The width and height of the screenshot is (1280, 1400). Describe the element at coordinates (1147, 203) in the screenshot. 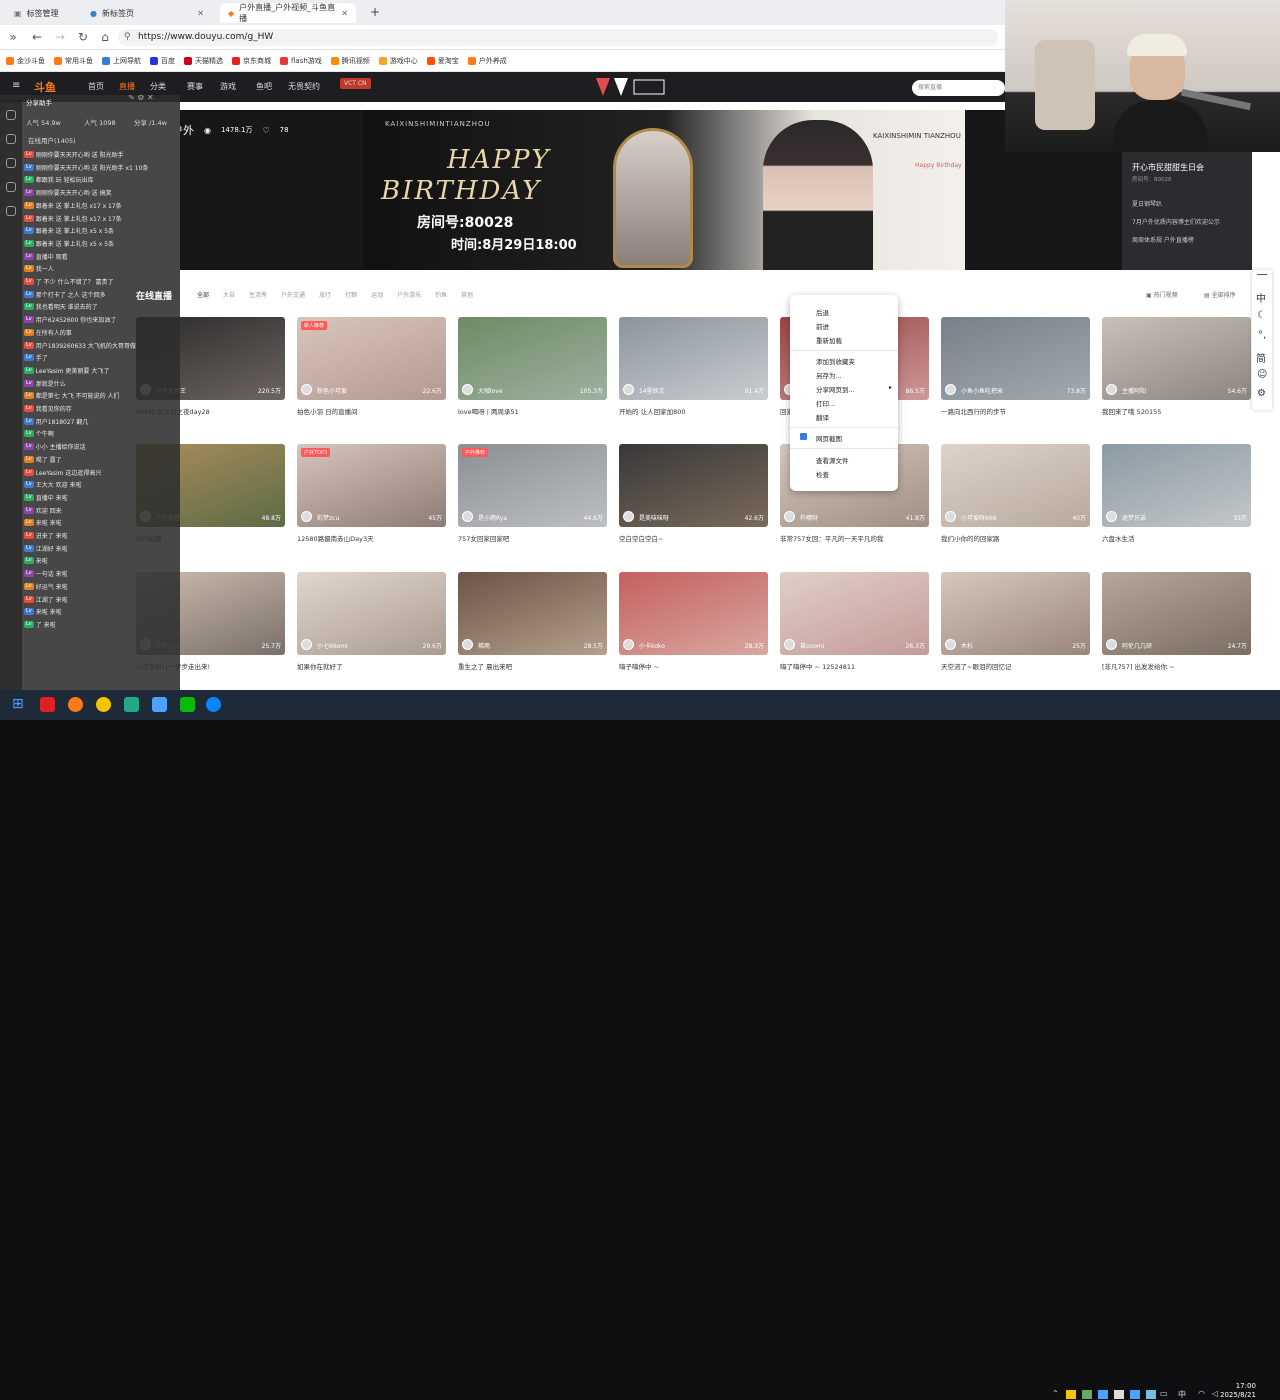

I see `event-item: 夏日钢琴趴` at that location.